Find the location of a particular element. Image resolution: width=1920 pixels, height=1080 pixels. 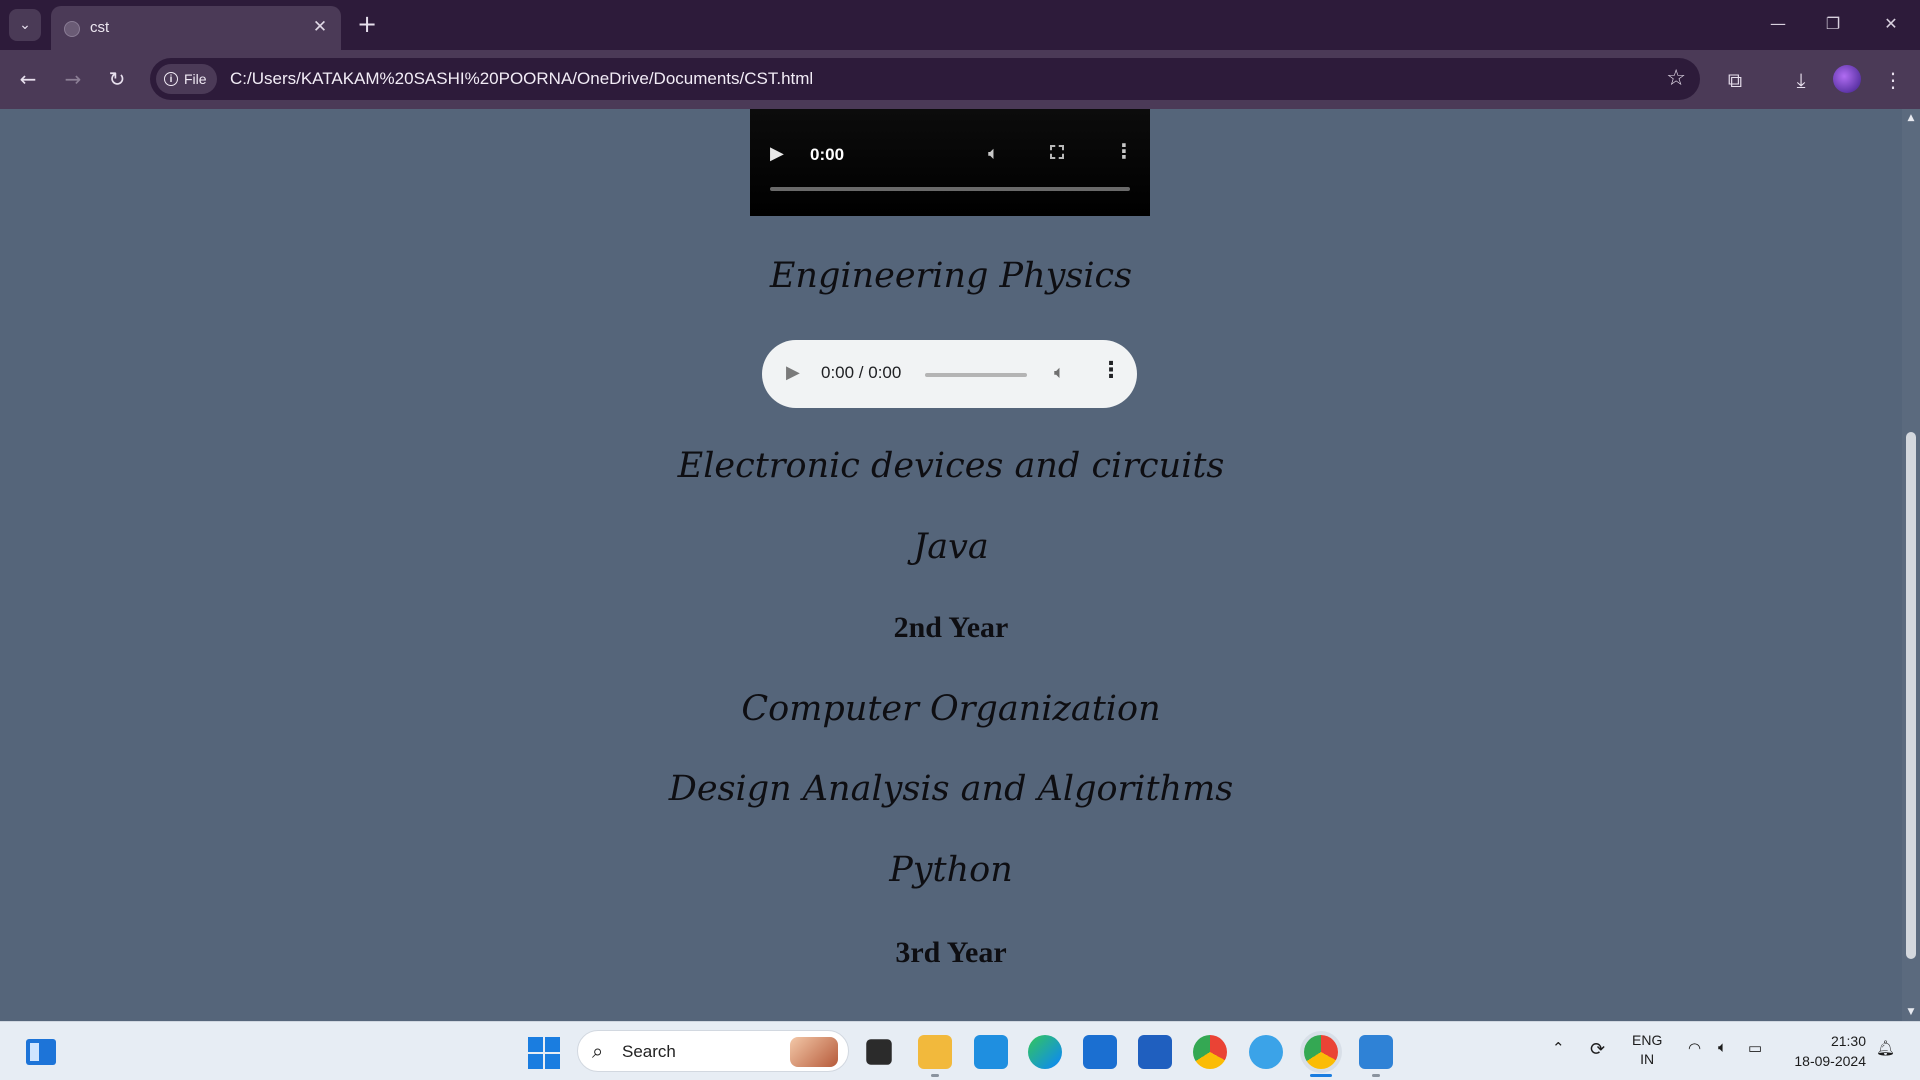

show-hidden-icons-chevron: ⌃ is located at coordinates (1558, 1048).